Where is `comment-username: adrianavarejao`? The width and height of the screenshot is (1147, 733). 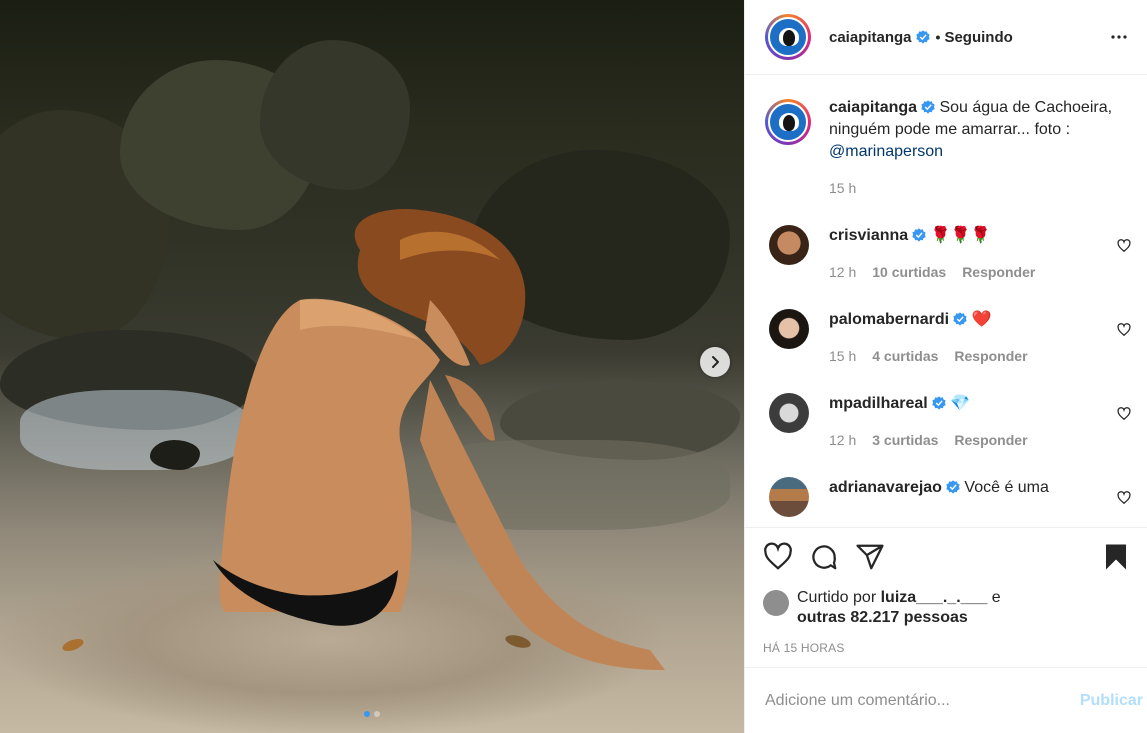
comment-username: adrianavarejao is located at coordinates (885, 487).